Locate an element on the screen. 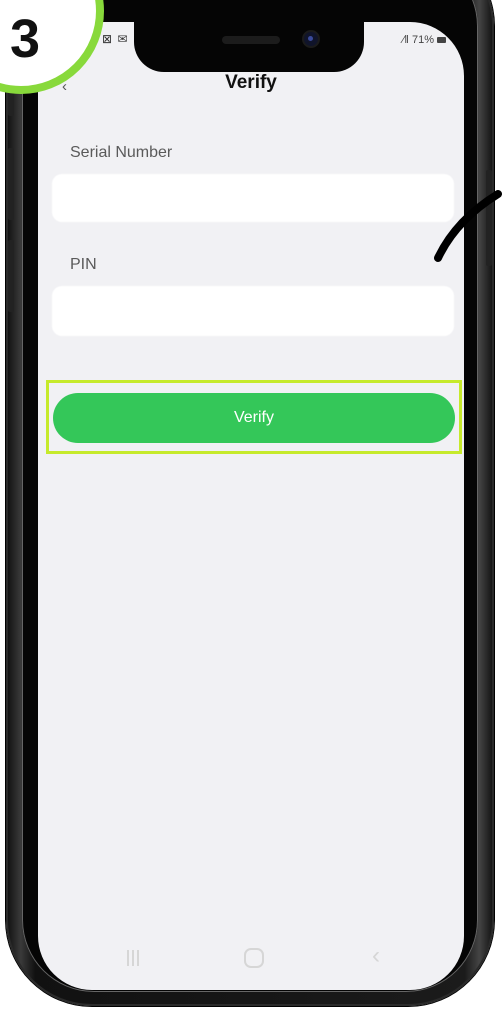 Image resolution: width=502 pixels, height=1012 pixels. camera-icon is located at coordinates (311, 39).